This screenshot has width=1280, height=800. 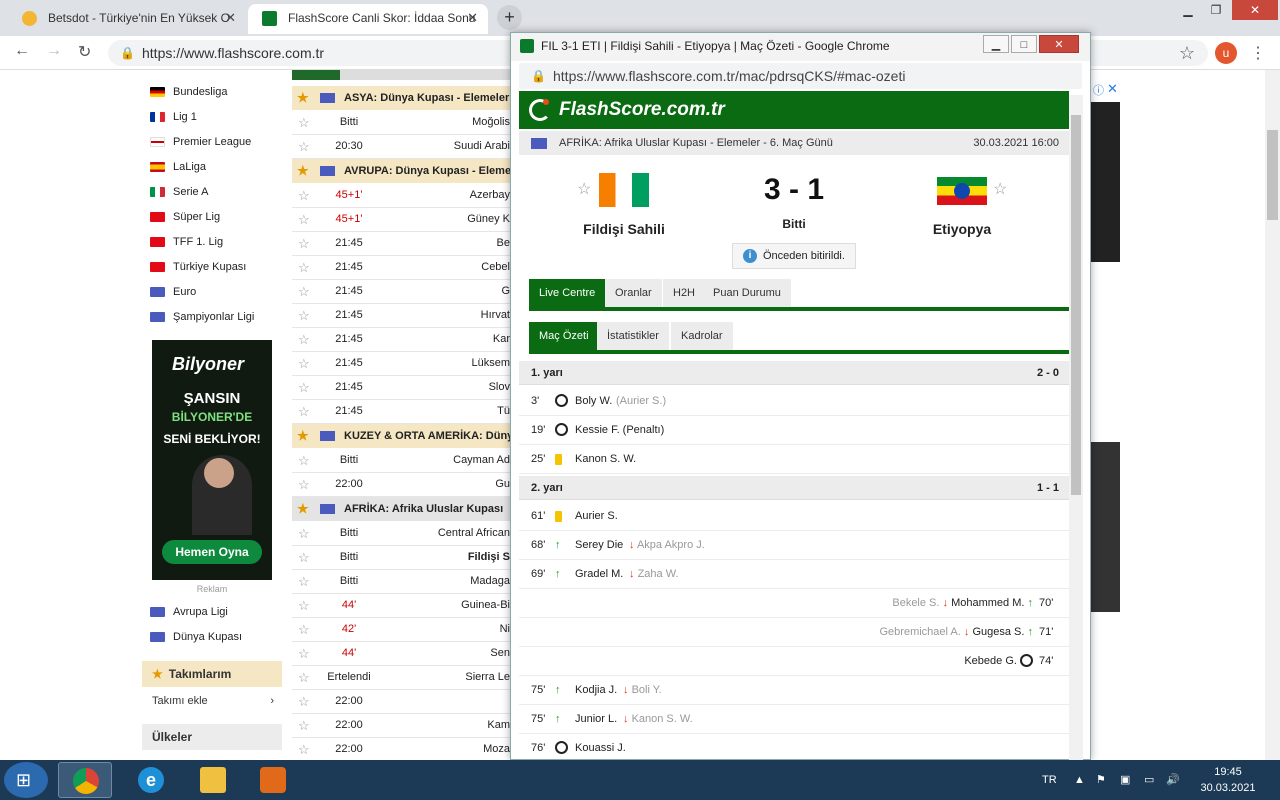 I want to click on player-name: Kebede G., so click(x=990, y=661).